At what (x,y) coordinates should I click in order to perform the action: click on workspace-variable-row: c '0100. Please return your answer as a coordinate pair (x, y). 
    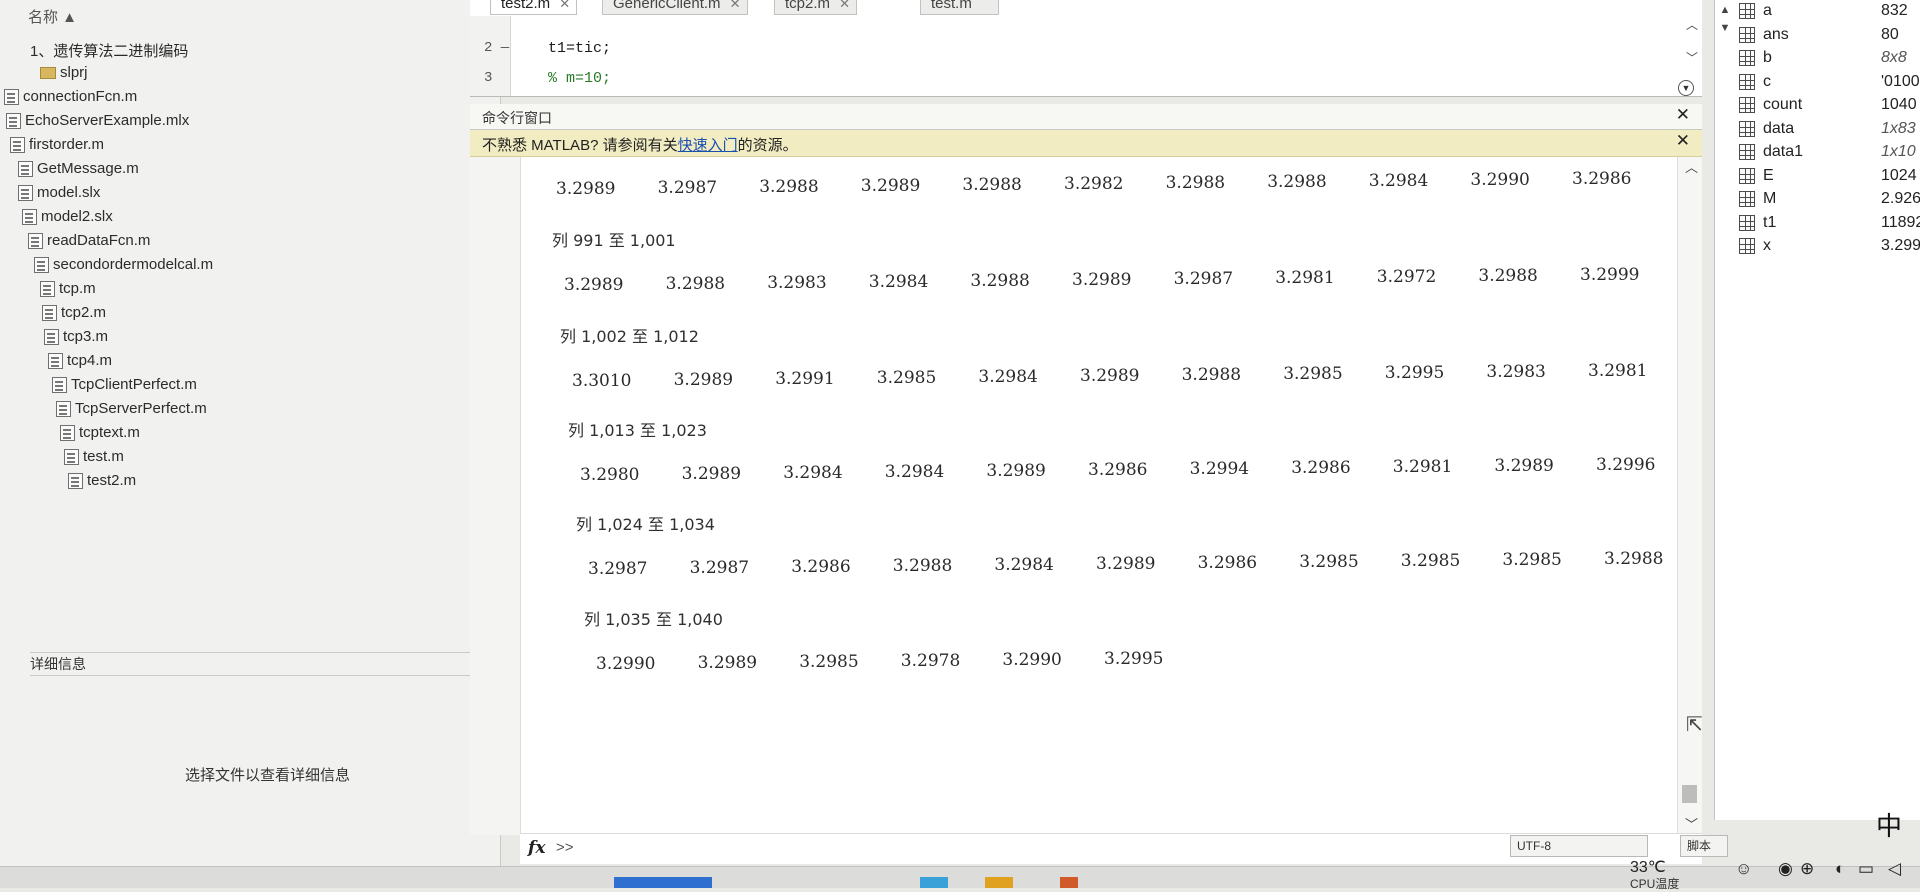
    Looking at the image, I should click on (1823, 83).